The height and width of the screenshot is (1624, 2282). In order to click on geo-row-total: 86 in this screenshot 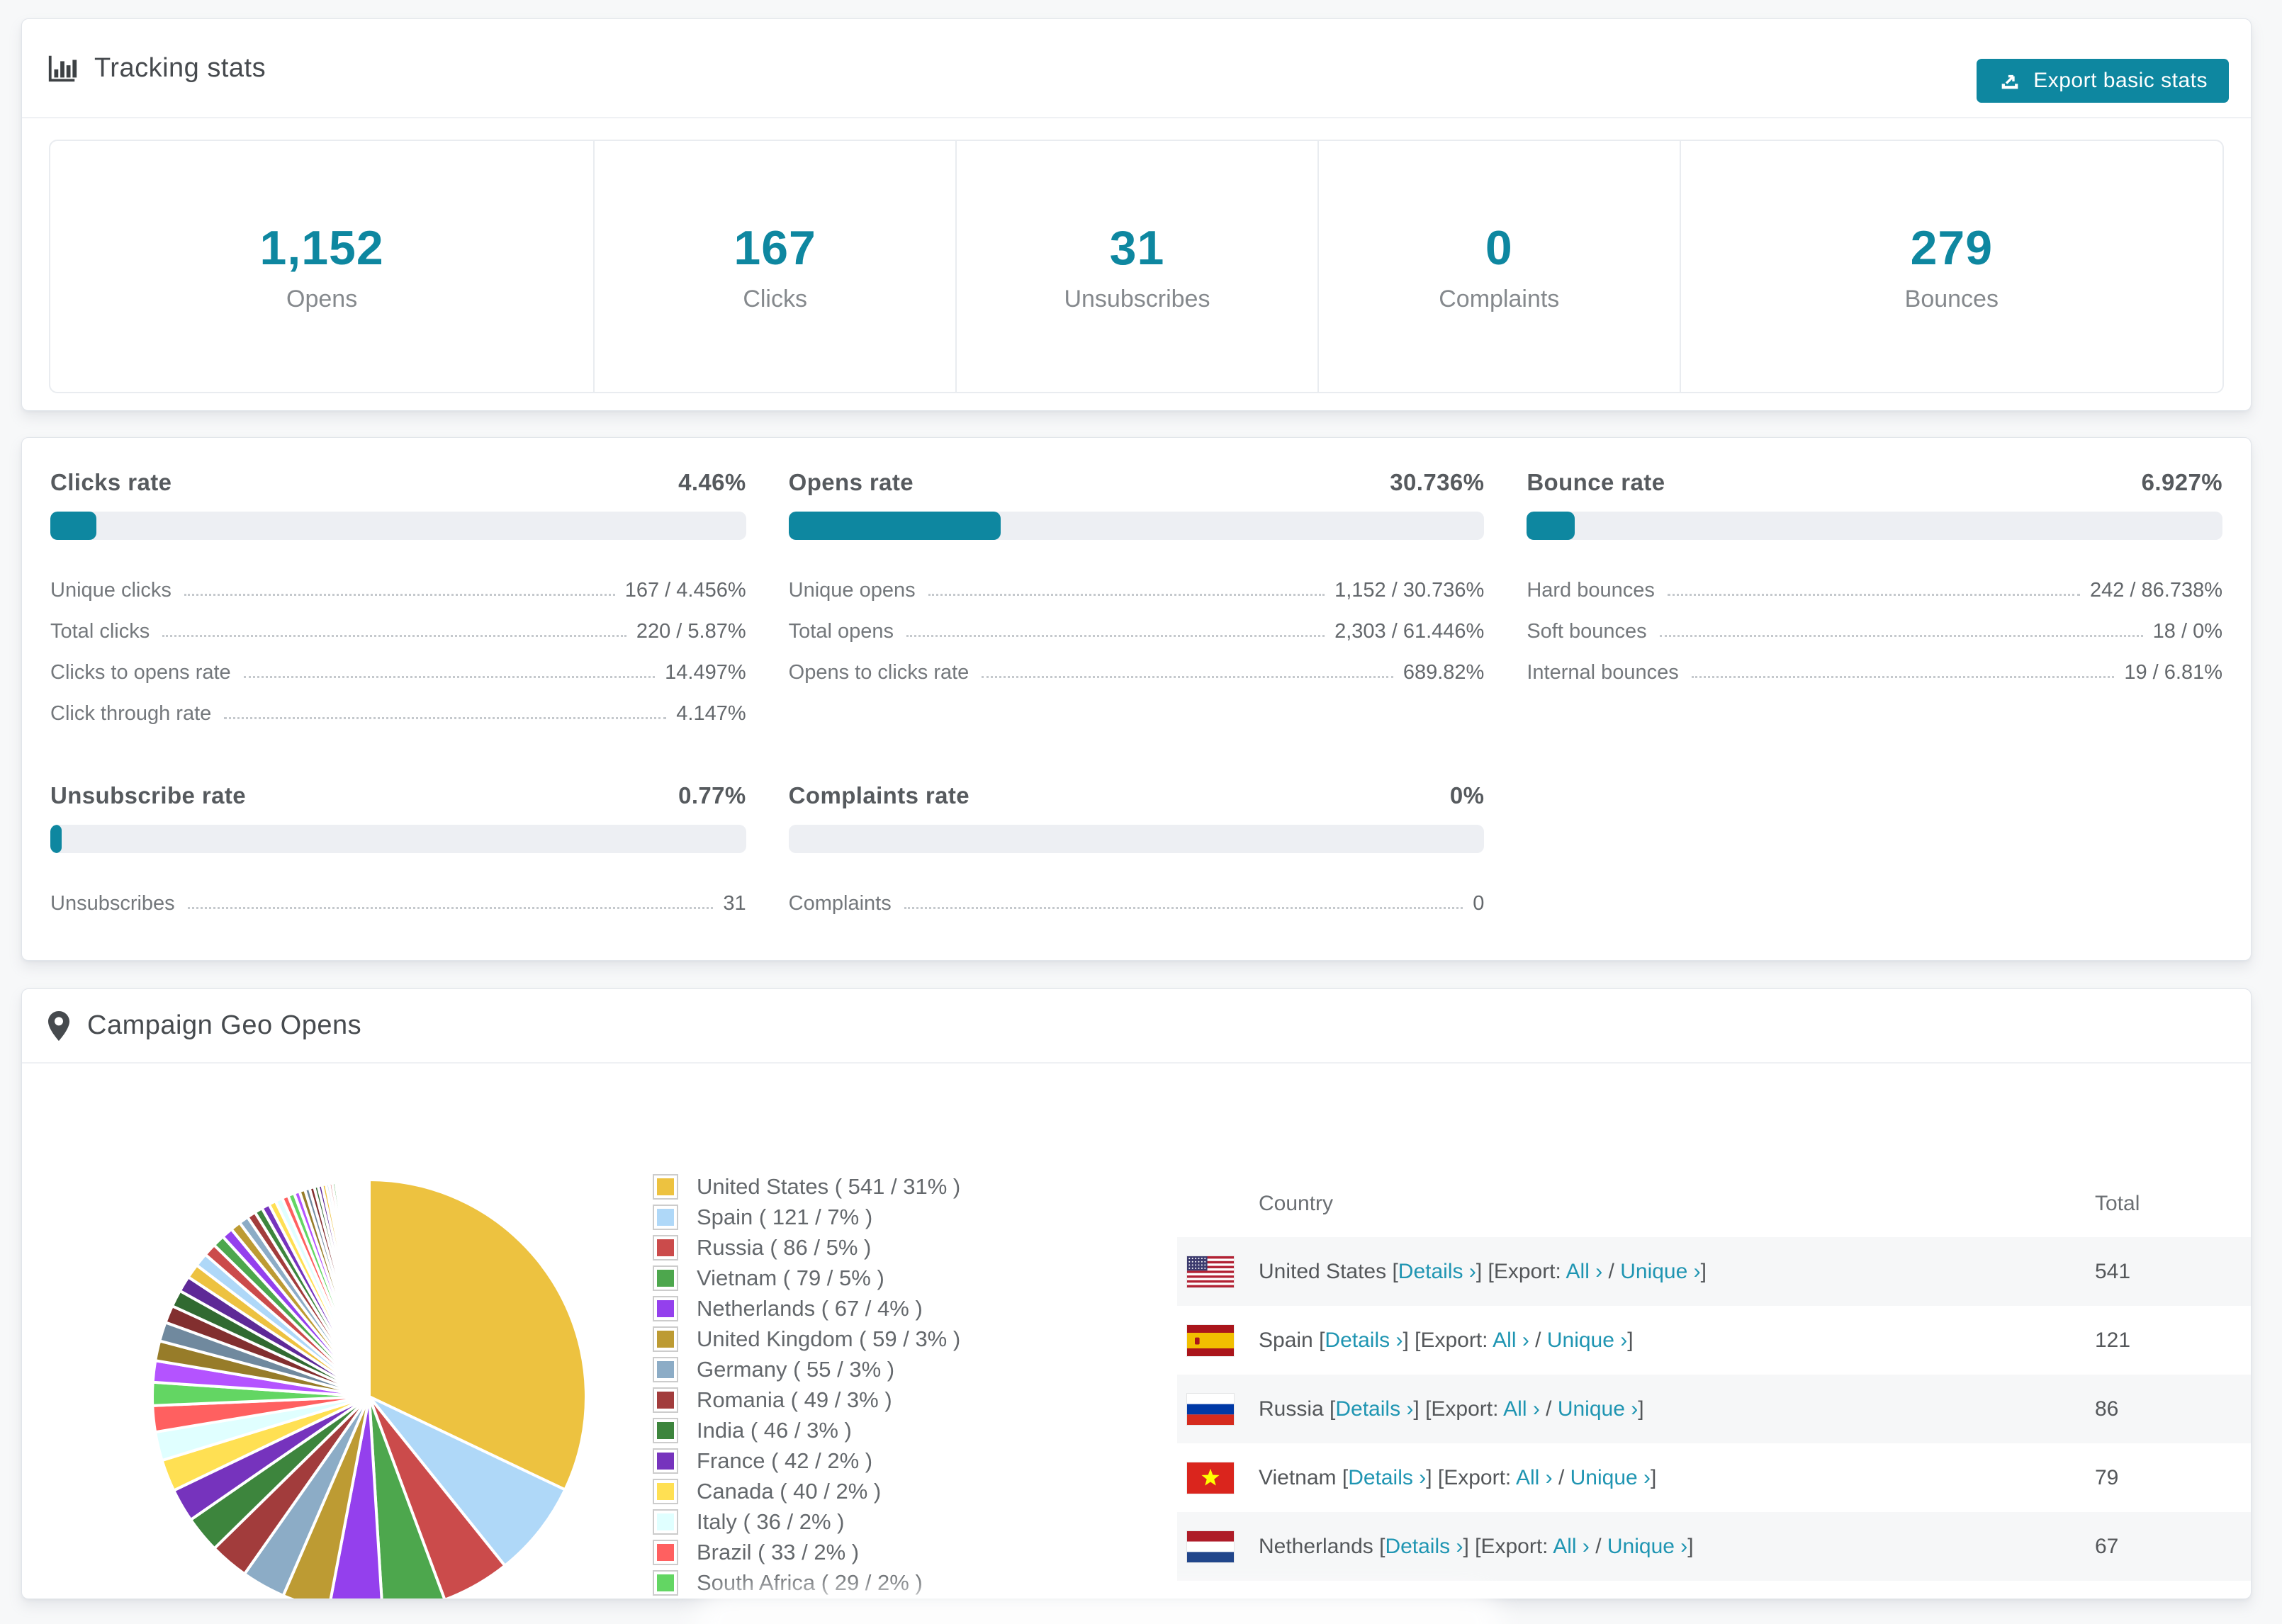, I will do `click(2107, 1409)`.